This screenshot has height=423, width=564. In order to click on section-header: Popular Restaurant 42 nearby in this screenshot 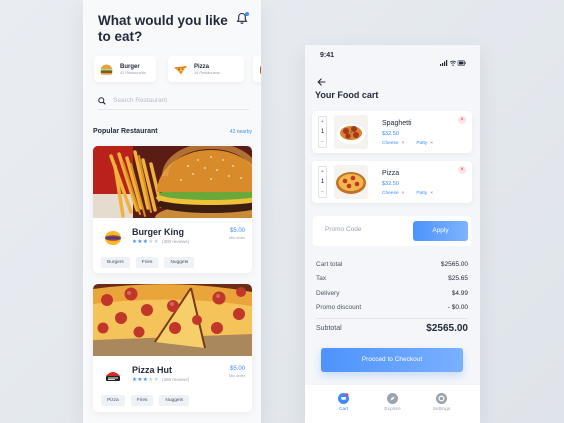, I will do `click(172, 131)`.